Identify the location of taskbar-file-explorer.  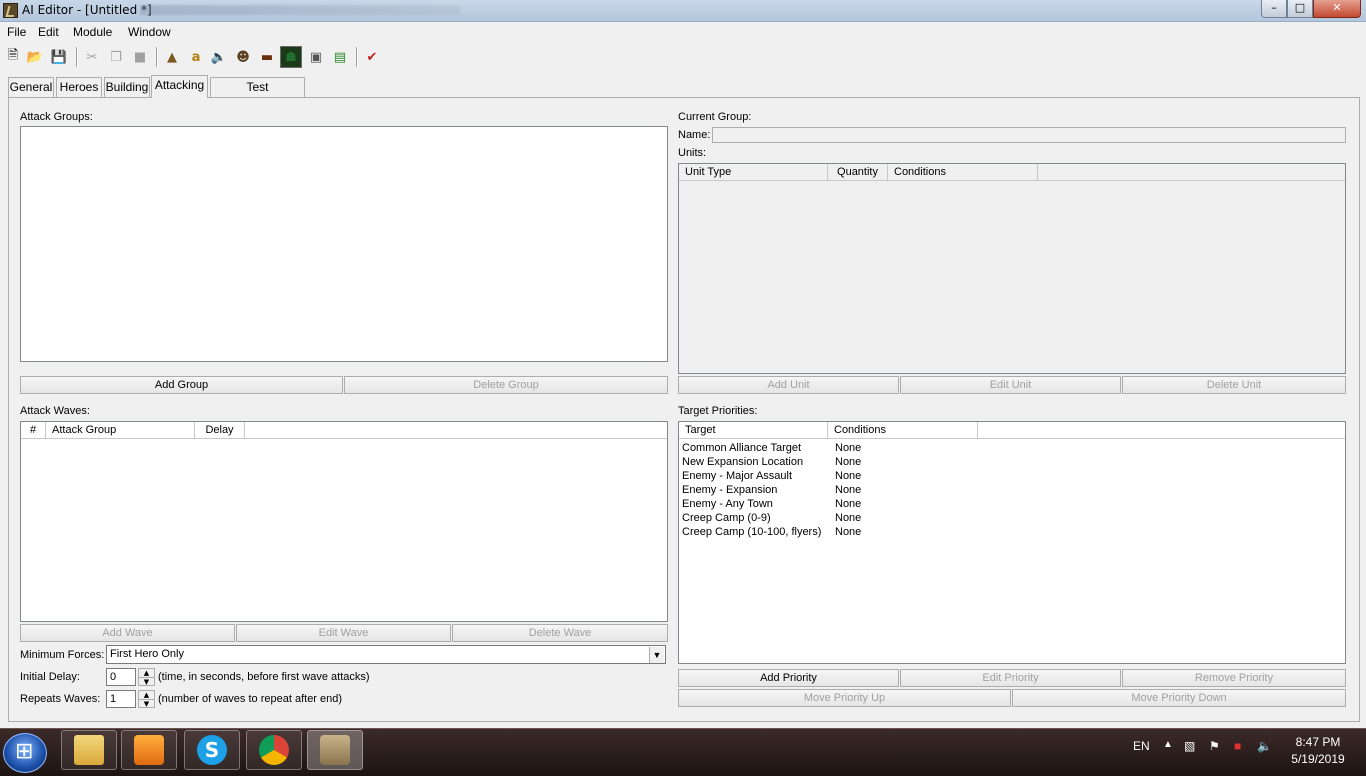
(89, 750).